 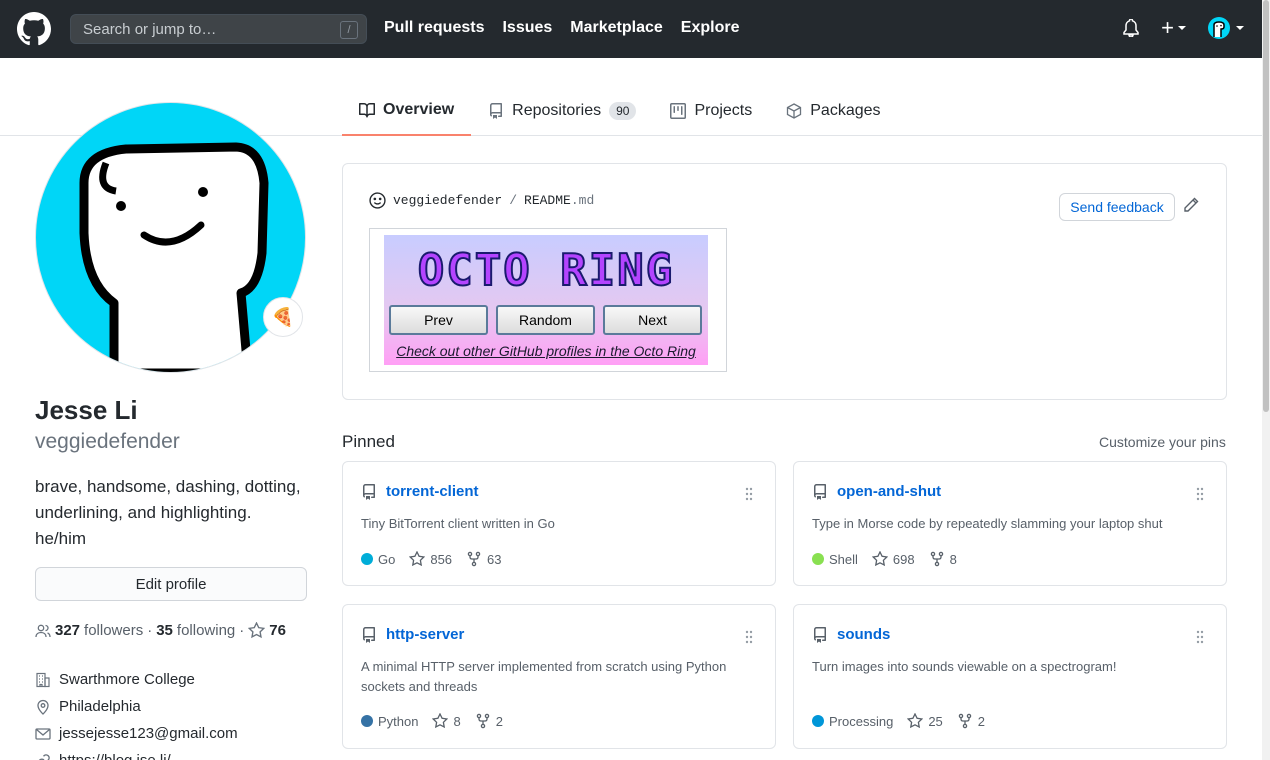 I want to click on repo-link: sounds, so click(x=863, y=634).